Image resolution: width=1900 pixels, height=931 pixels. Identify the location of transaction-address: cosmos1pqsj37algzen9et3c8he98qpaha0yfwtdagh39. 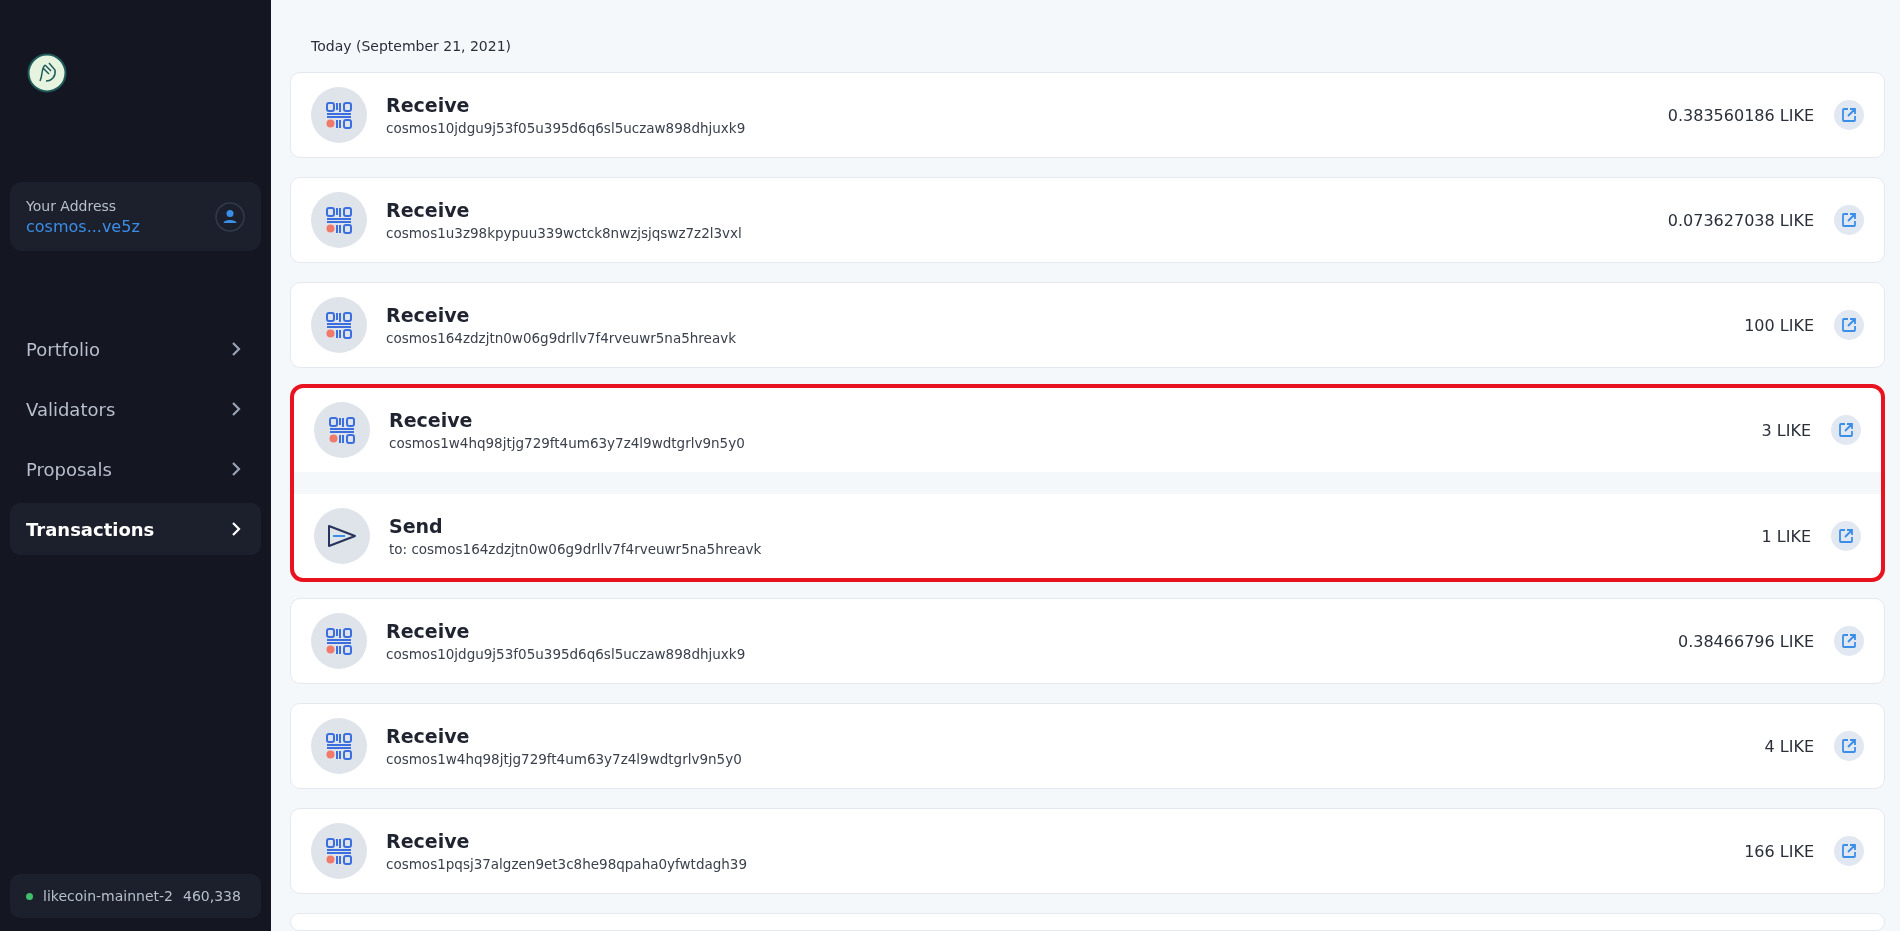
(567, 864).